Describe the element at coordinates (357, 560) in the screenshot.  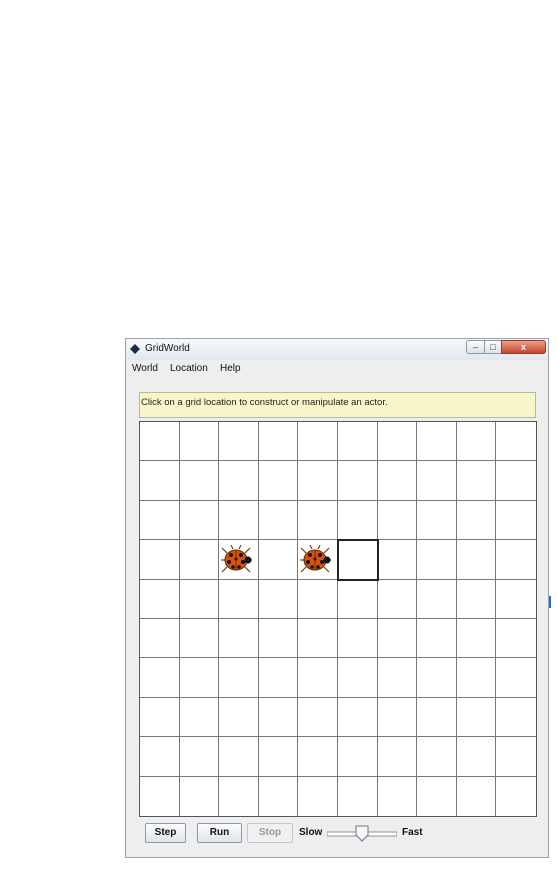
I see `grid-cell-selected` at that location.